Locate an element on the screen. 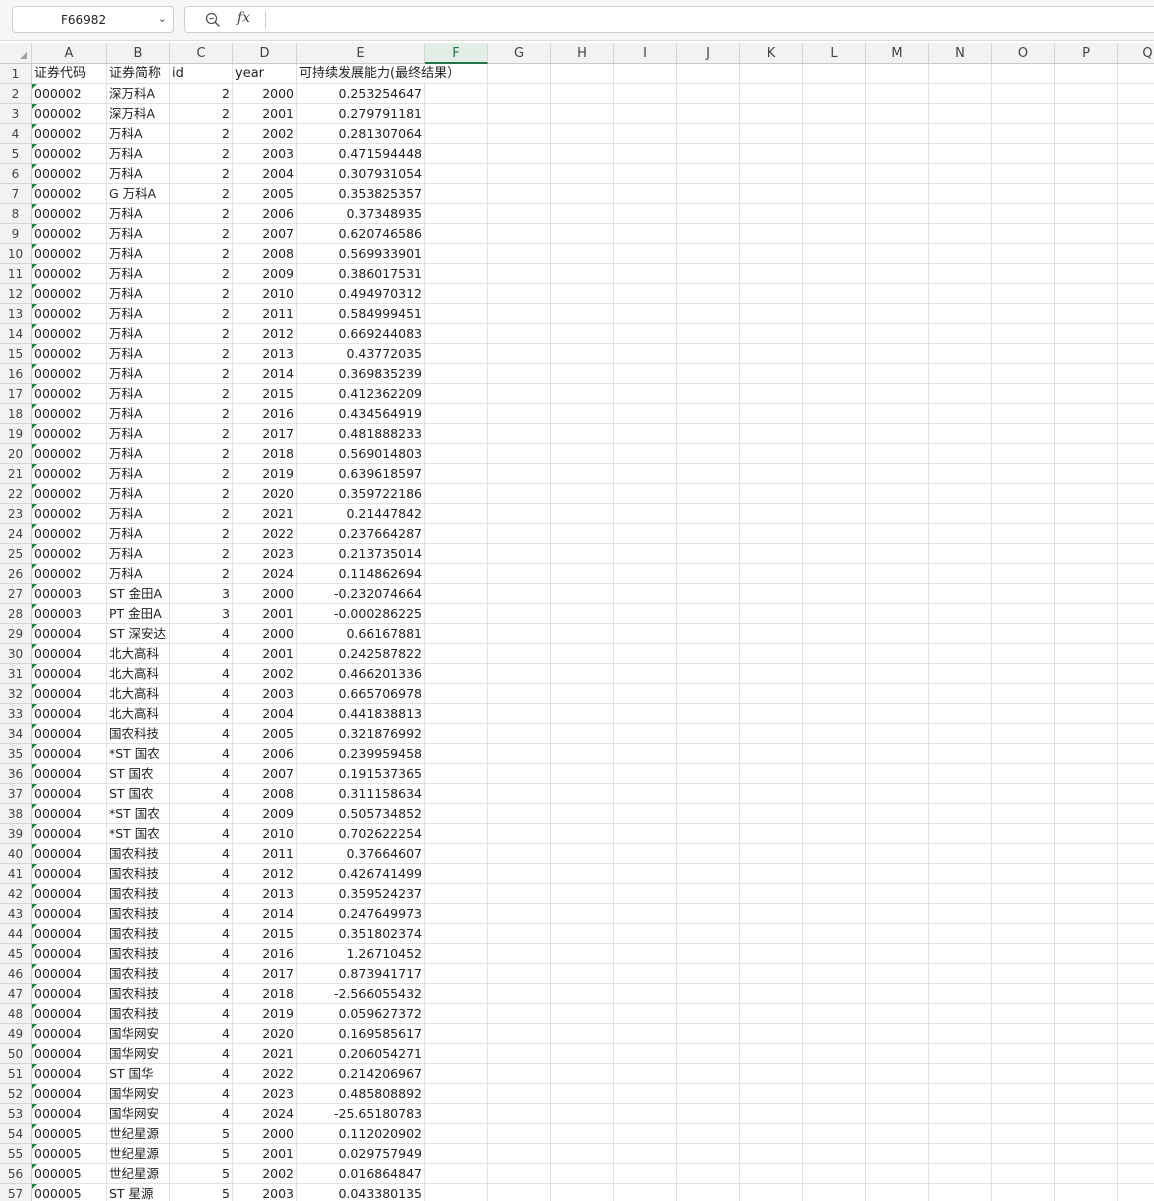 The height and width of the screenshot is (1201, 1154). cell-sustainability-score: 0.206054271 is located at coordinates (361, 1054).